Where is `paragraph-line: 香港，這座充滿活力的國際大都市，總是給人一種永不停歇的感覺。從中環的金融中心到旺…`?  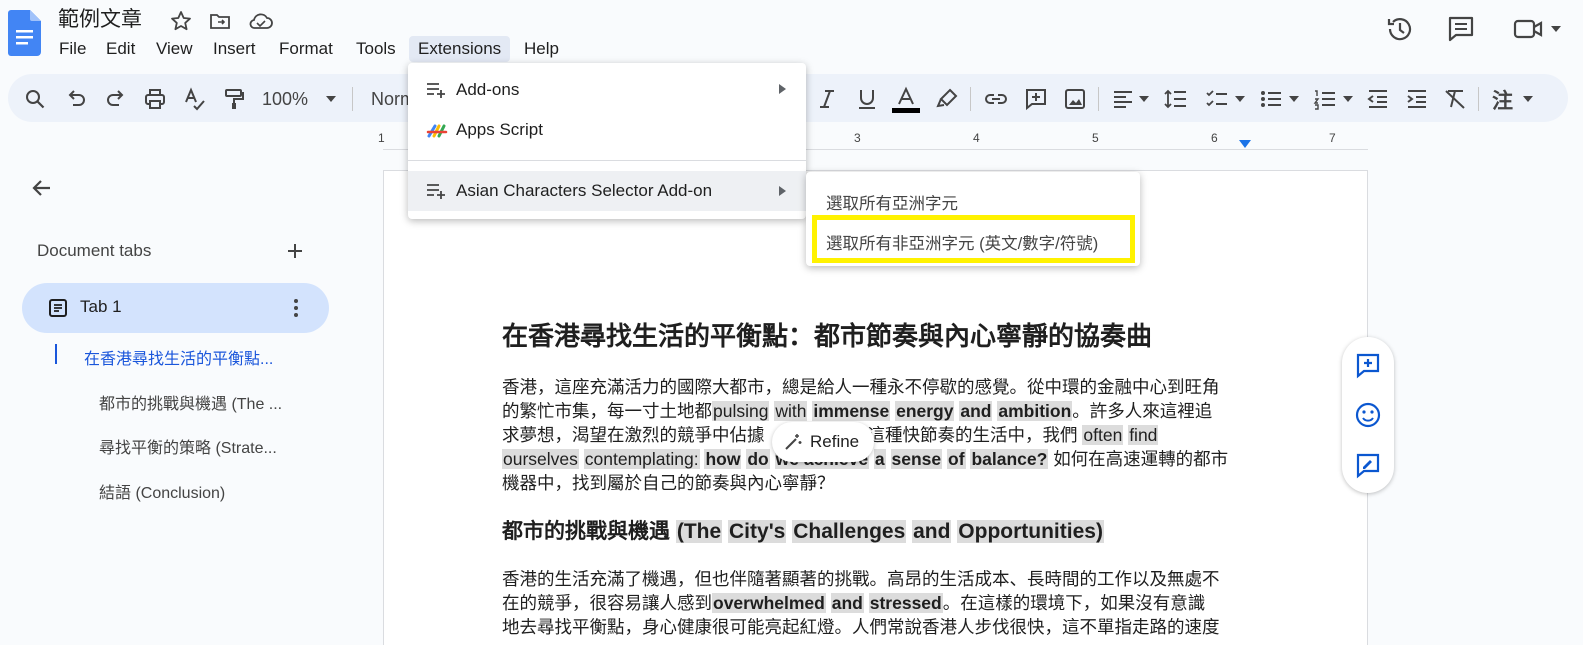
paragraph-line: 香港，這座充滿活力的國際大都市，總是給人一種永不停歇的感覺。從中環的金融中心到旺… is located at coordinates (861, 387).